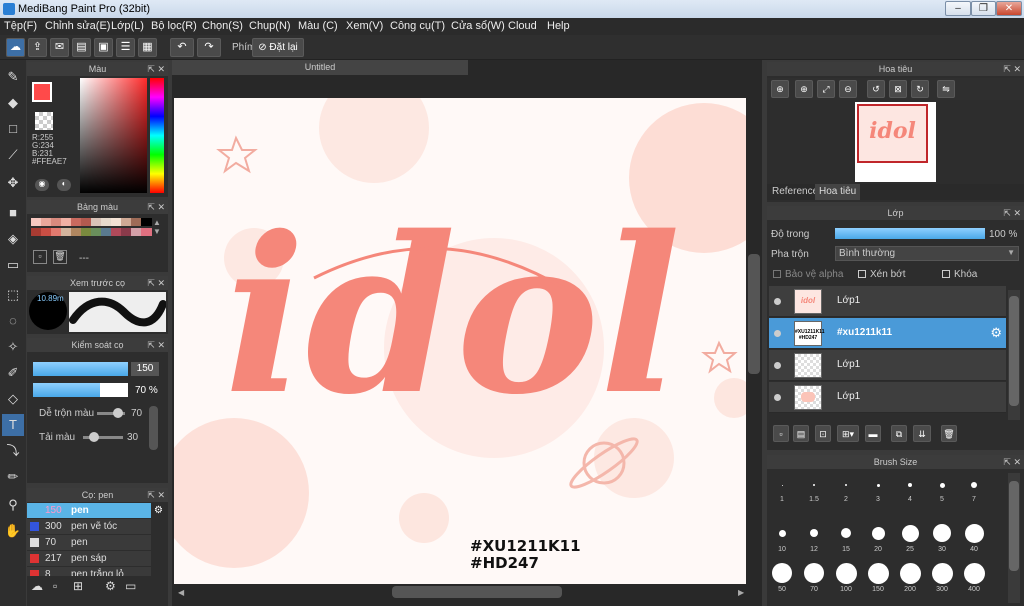 Image resolution: width=1024 pixels, height=606 pixels. I want to click on brush-item: 217 pen sáp, so click(89, 558).